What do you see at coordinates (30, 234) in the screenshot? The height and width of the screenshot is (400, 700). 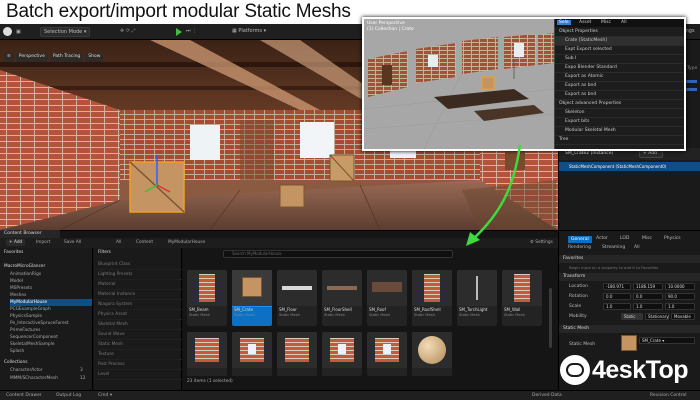 I see `content-browser-tab: Content Browser` at bounding box center [30, 234].